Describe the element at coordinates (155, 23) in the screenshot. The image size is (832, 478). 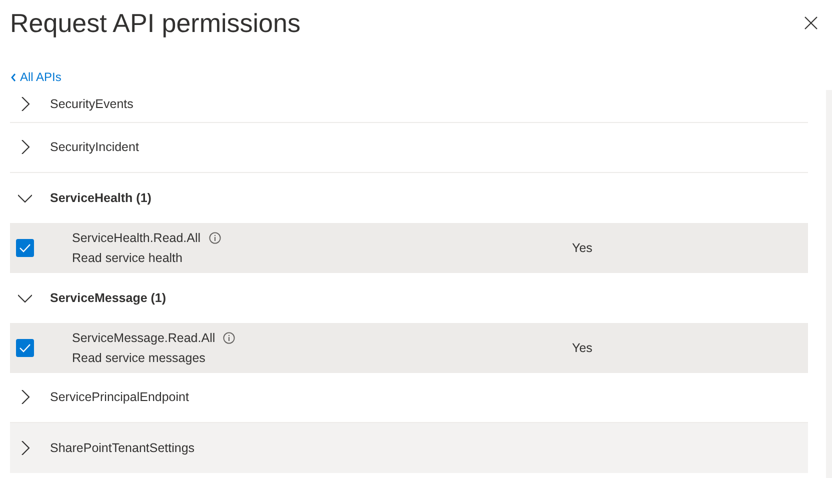
I see `panel-title: Request API permissions` at that location.